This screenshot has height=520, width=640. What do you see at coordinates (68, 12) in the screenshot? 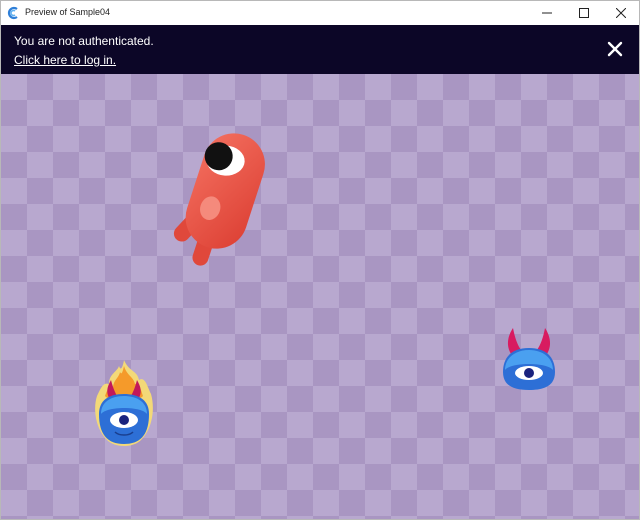
I see `window-title: Preview of Sample04` at bounding box center [68, 12].